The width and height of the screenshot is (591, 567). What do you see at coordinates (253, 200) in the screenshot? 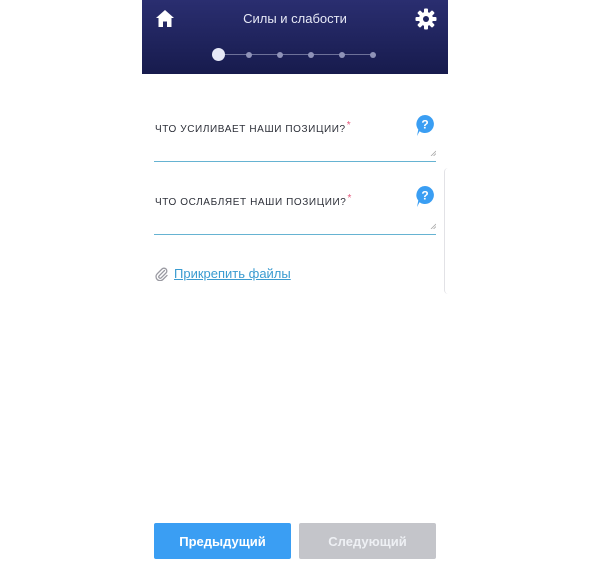
I see `weaknesses-label: ЧТО ОСЛАБЛЯЕТ НАШИ ПОЗИЦИИ?*` at bounding box center [253, 200].